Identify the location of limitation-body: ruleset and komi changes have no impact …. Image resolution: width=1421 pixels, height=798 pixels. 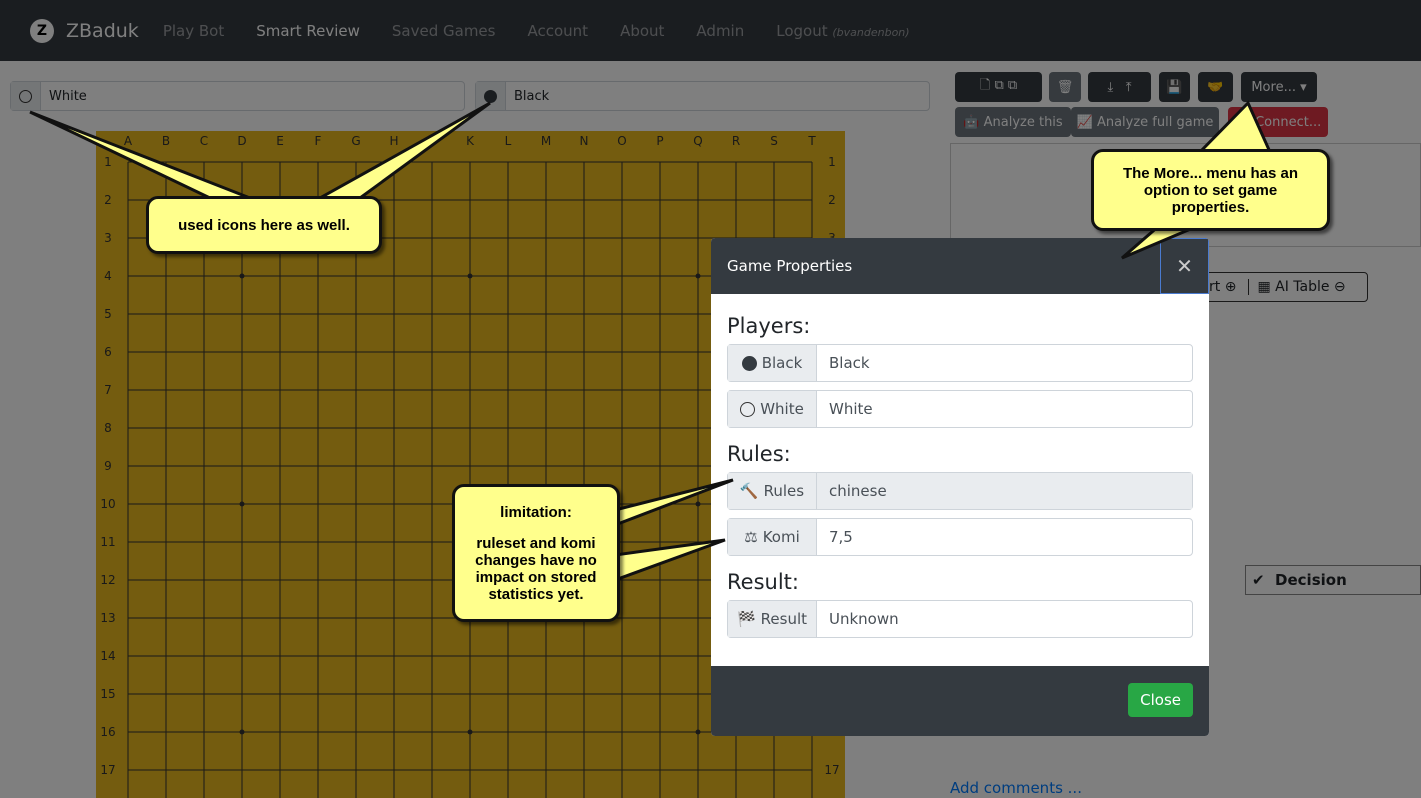
(536, 568).